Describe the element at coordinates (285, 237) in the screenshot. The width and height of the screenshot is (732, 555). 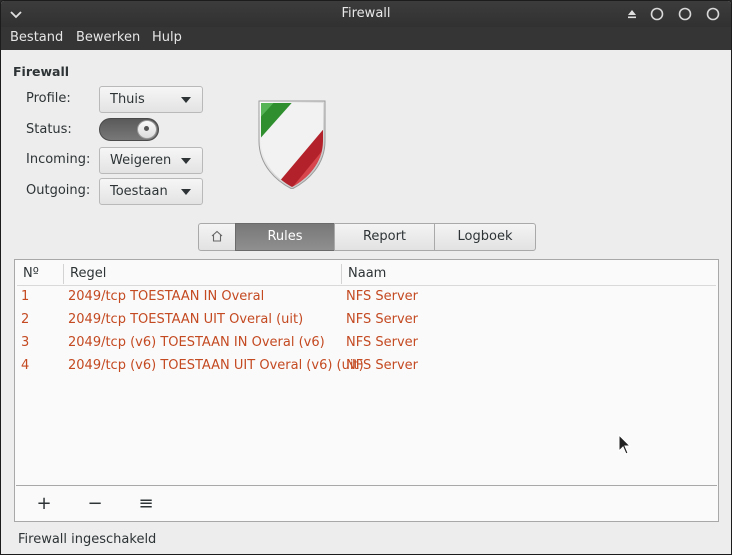
I see `tab-rules: Rules` at that location.